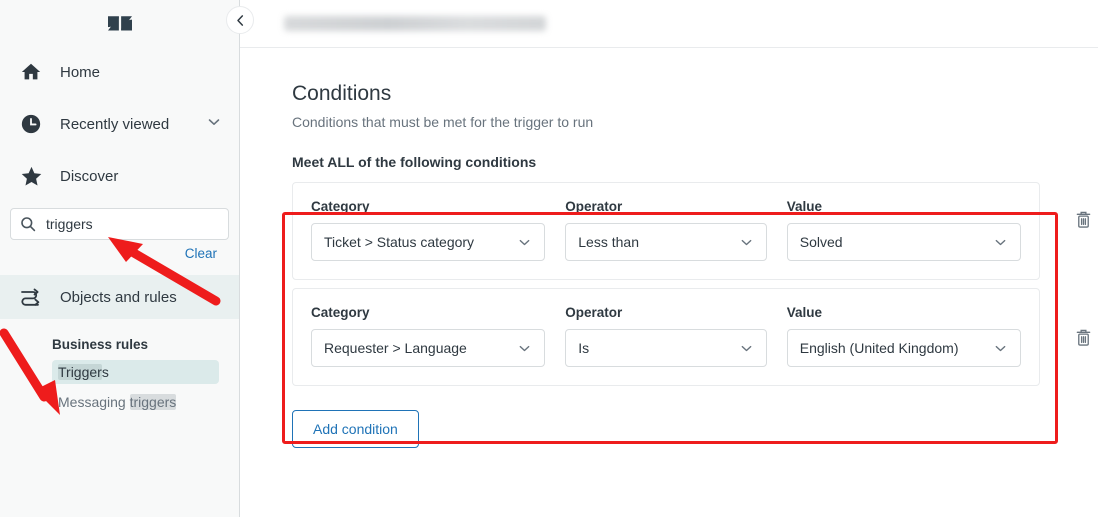  What do you see at coordinates (666, 242) in the screenshot?
I see `operator-select: Less than` at bounding box center [666, 242].